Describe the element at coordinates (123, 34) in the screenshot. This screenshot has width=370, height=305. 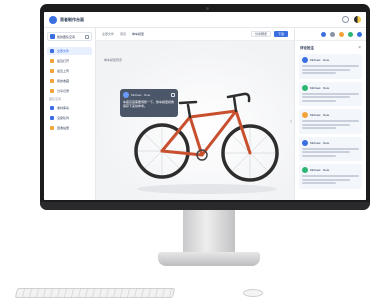
I see `breadcrumb-project: 项目` at that location.